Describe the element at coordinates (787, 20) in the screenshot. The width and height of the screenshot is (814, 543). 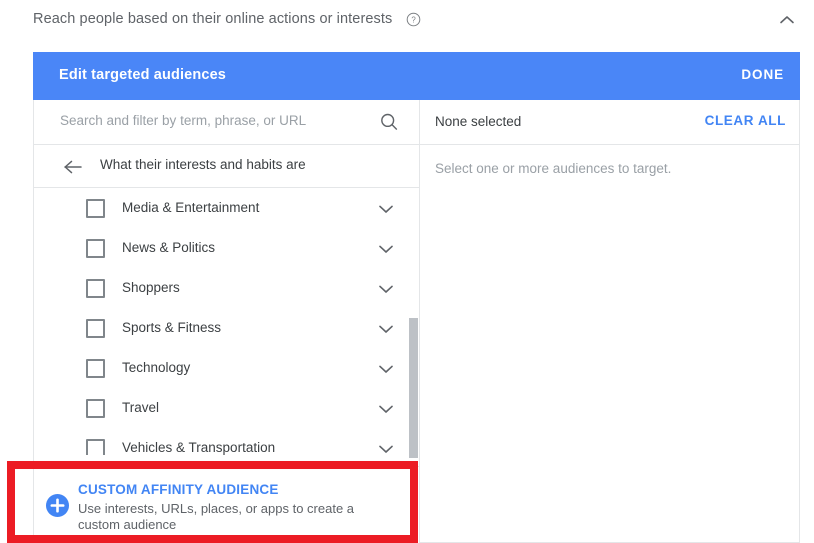
I see `chevron-up-icon` at that location.